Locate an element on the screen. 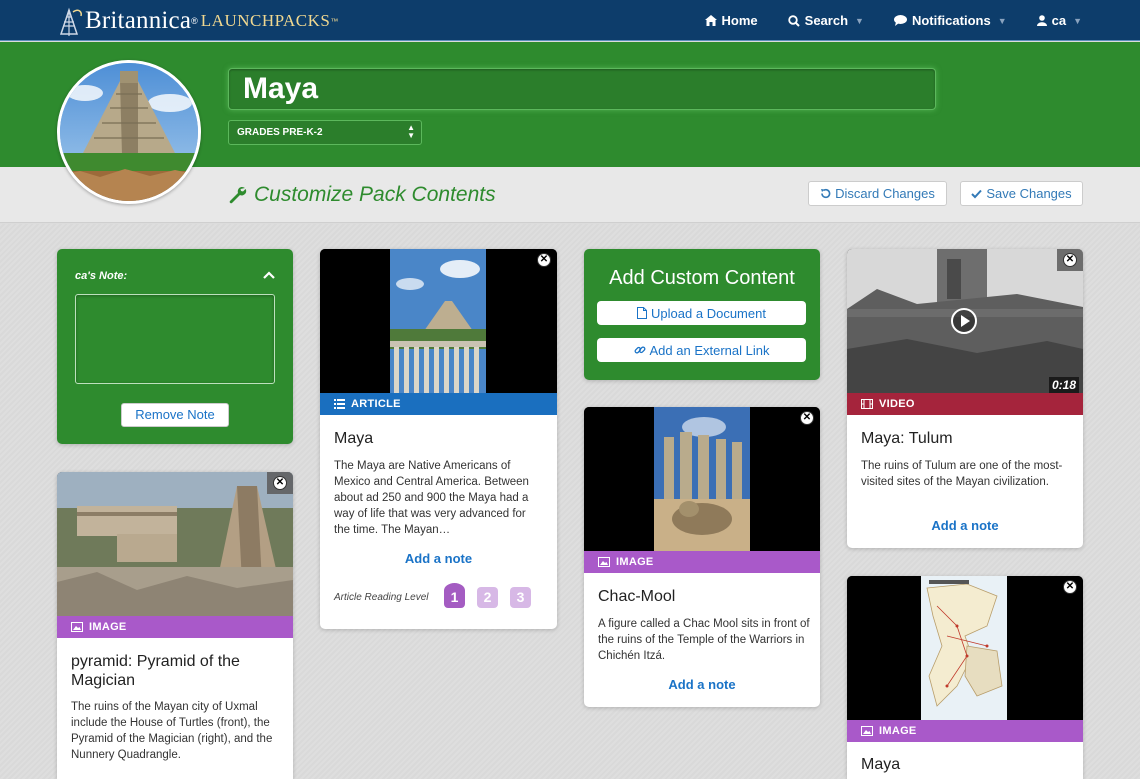 The height and width of the screenshot is (779, 1140). search-icon is located at coordinates (793, 20).